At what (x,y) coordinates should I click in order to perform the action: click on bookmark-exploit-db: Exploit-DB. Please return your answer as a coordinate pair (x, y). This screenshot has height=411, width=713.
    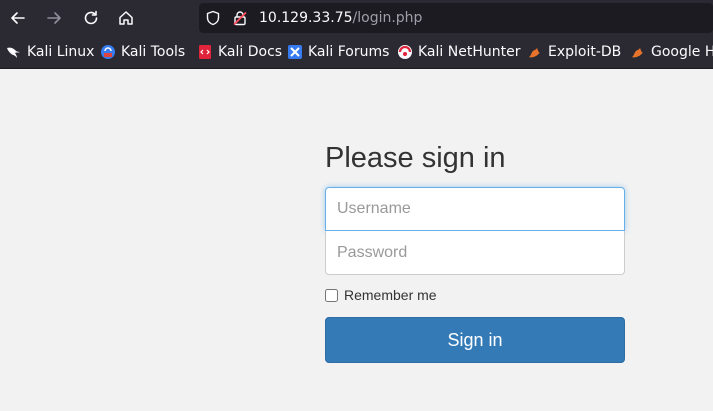
    Looking at the image, I should click on (574, 52).